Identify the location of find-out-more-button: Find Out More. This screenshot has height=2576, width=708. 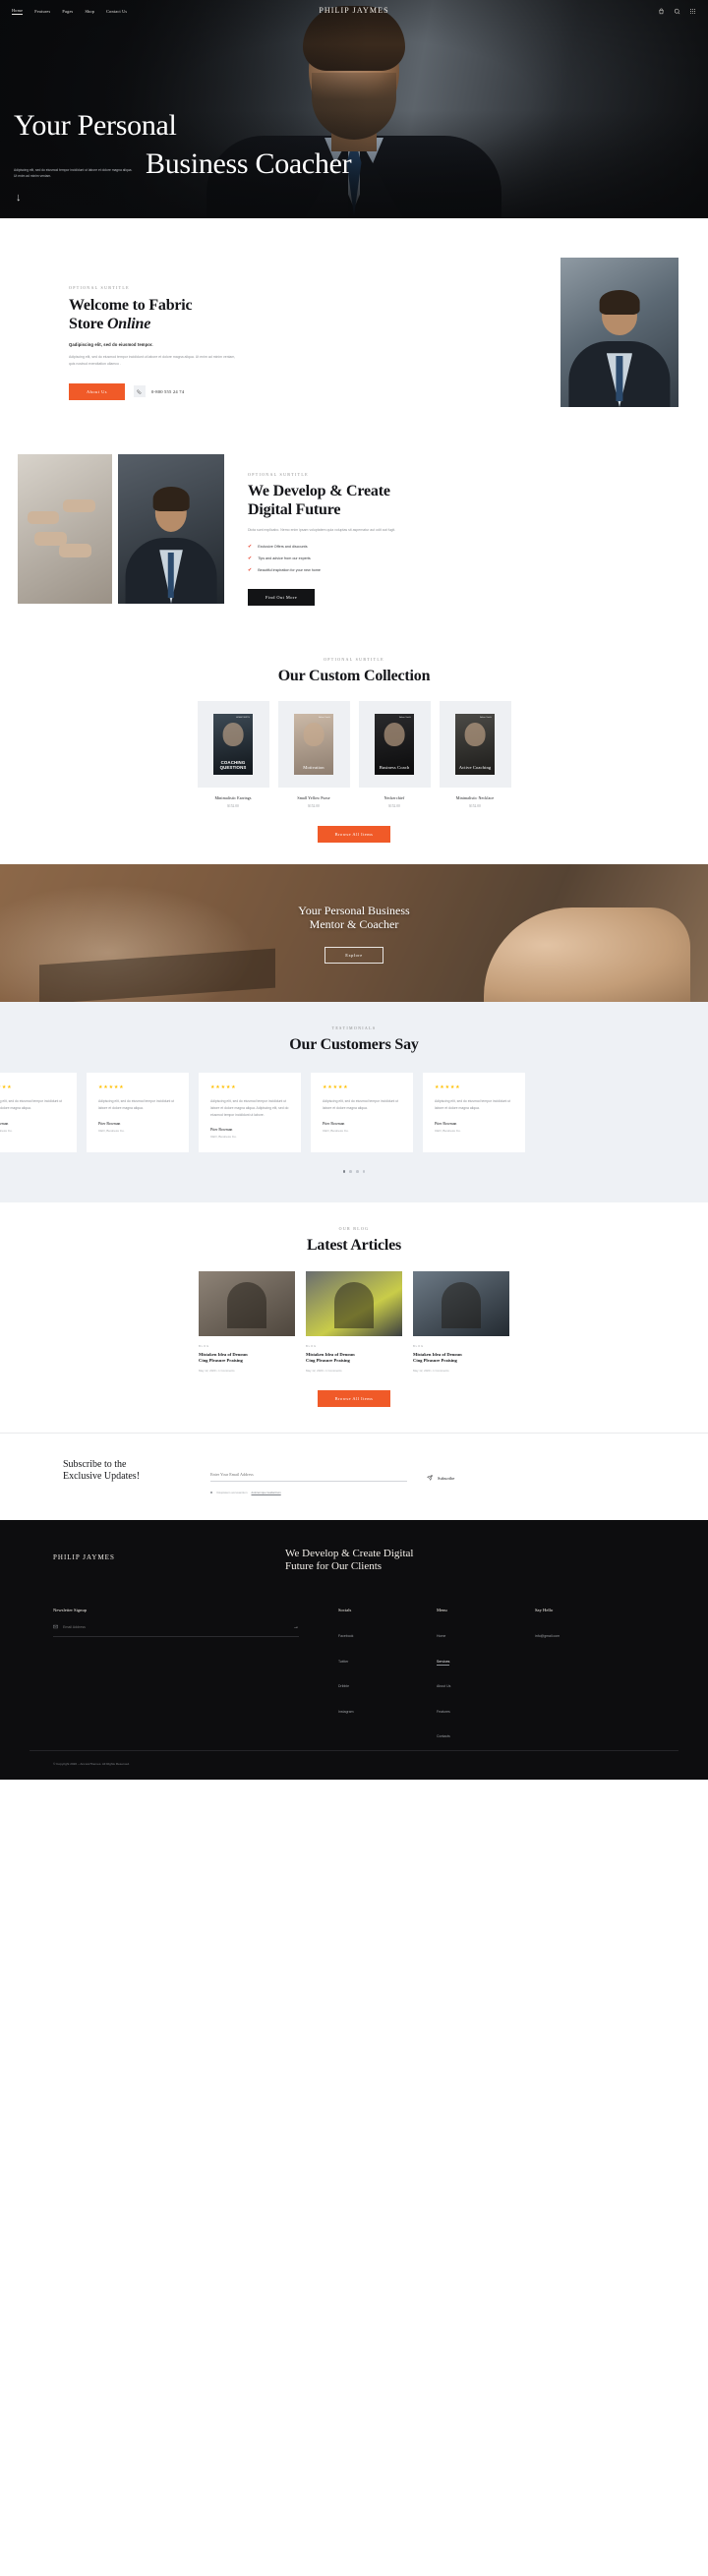
(282, 597).